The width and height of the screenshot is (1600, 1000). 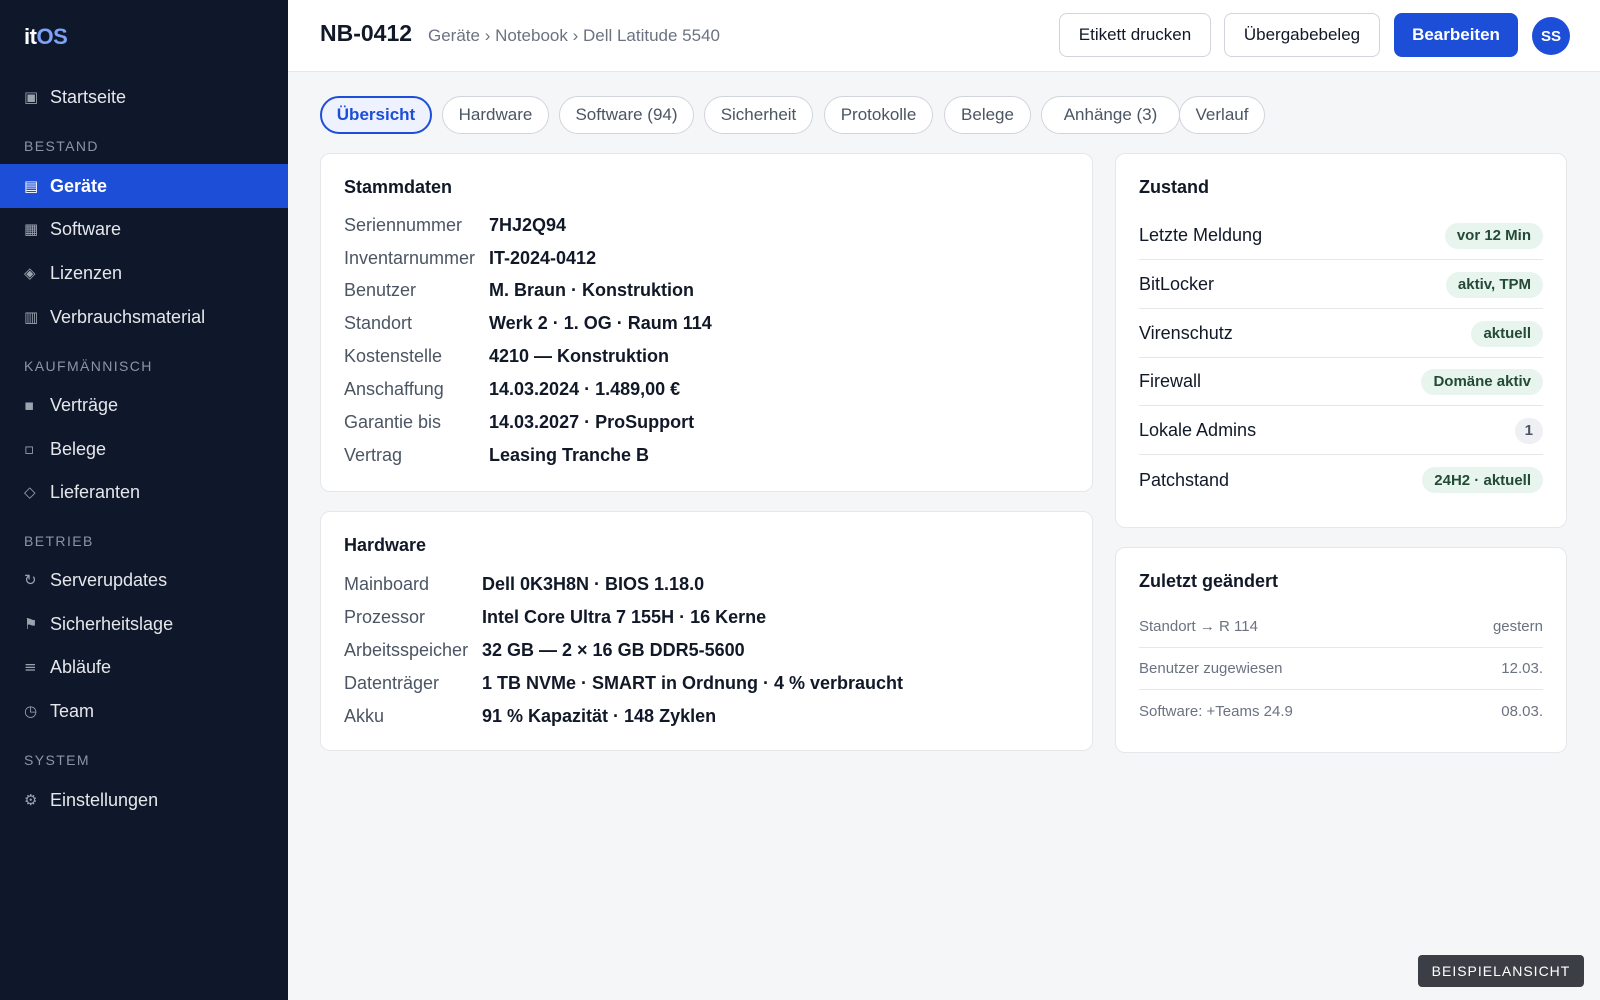 I want to click on tab-software: Software (94), so click(x=626, y=115).